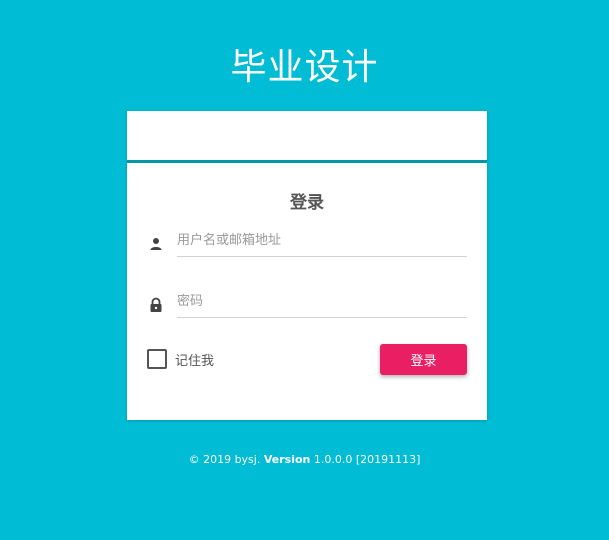 The image size is (609, 540). I want to click on remember-me: 记住我, so click(180, 359).